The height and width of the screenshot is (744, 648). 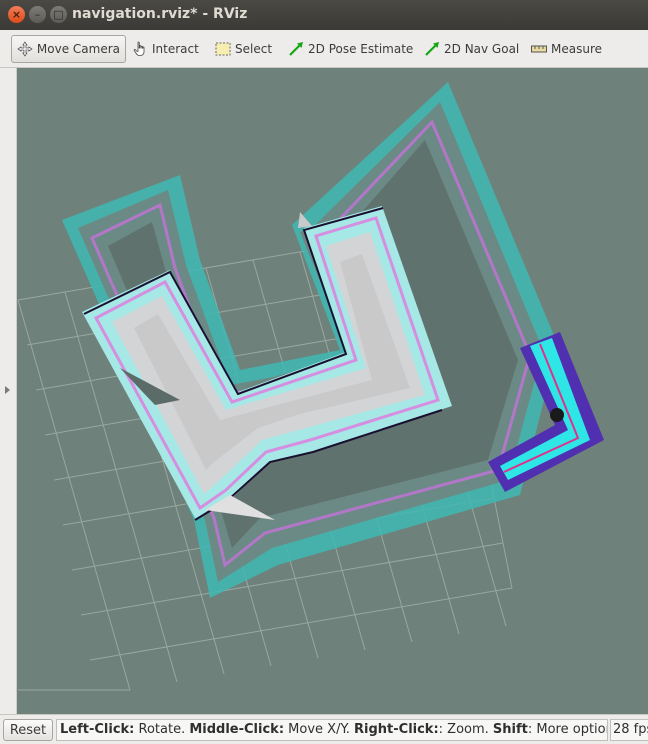 I want to click on ruler-icon, so click(x=539, y=49).